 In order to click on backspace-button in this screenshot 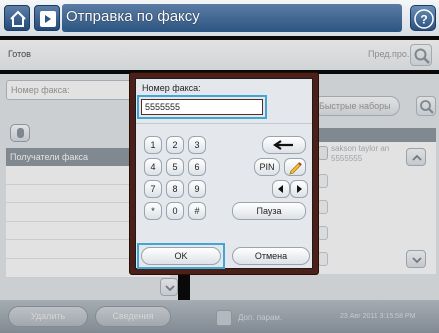, I will do `click(284, 145)`.